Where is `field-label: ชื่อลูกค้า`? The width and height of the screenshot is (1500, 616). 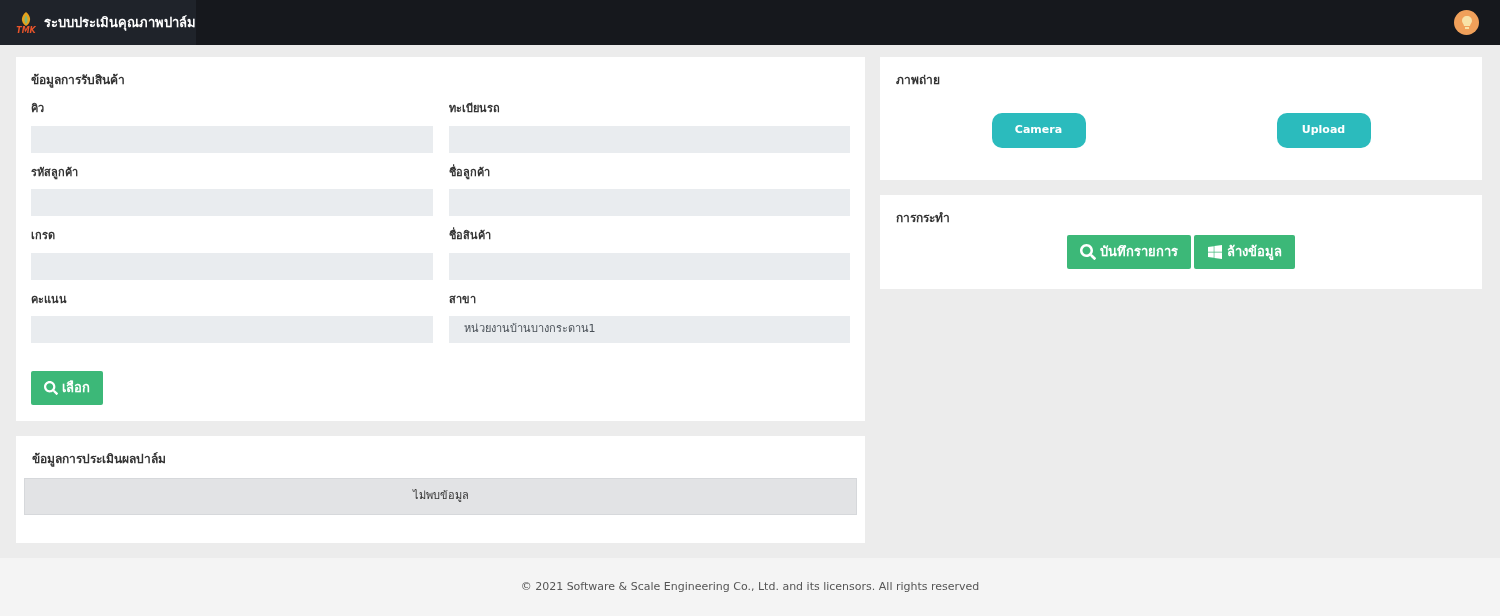
field-label: ชื่อลูกค้า is located at coordinates (469, 172).